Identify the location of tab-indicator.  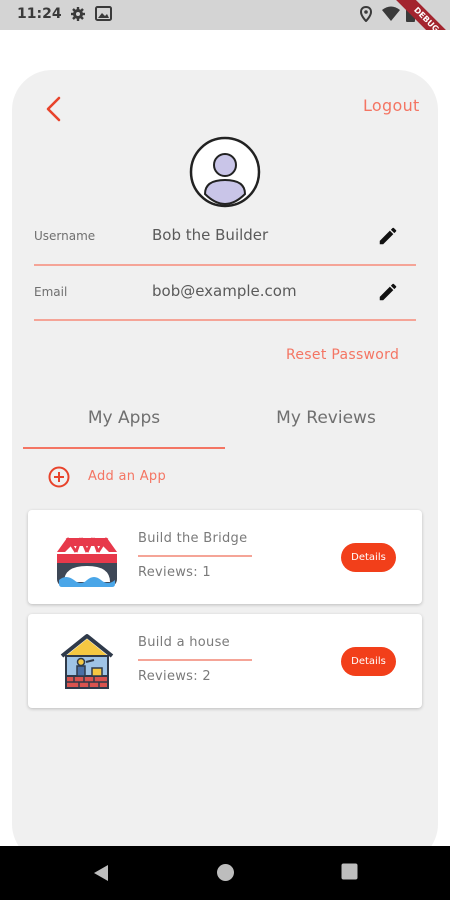
(124, 448).